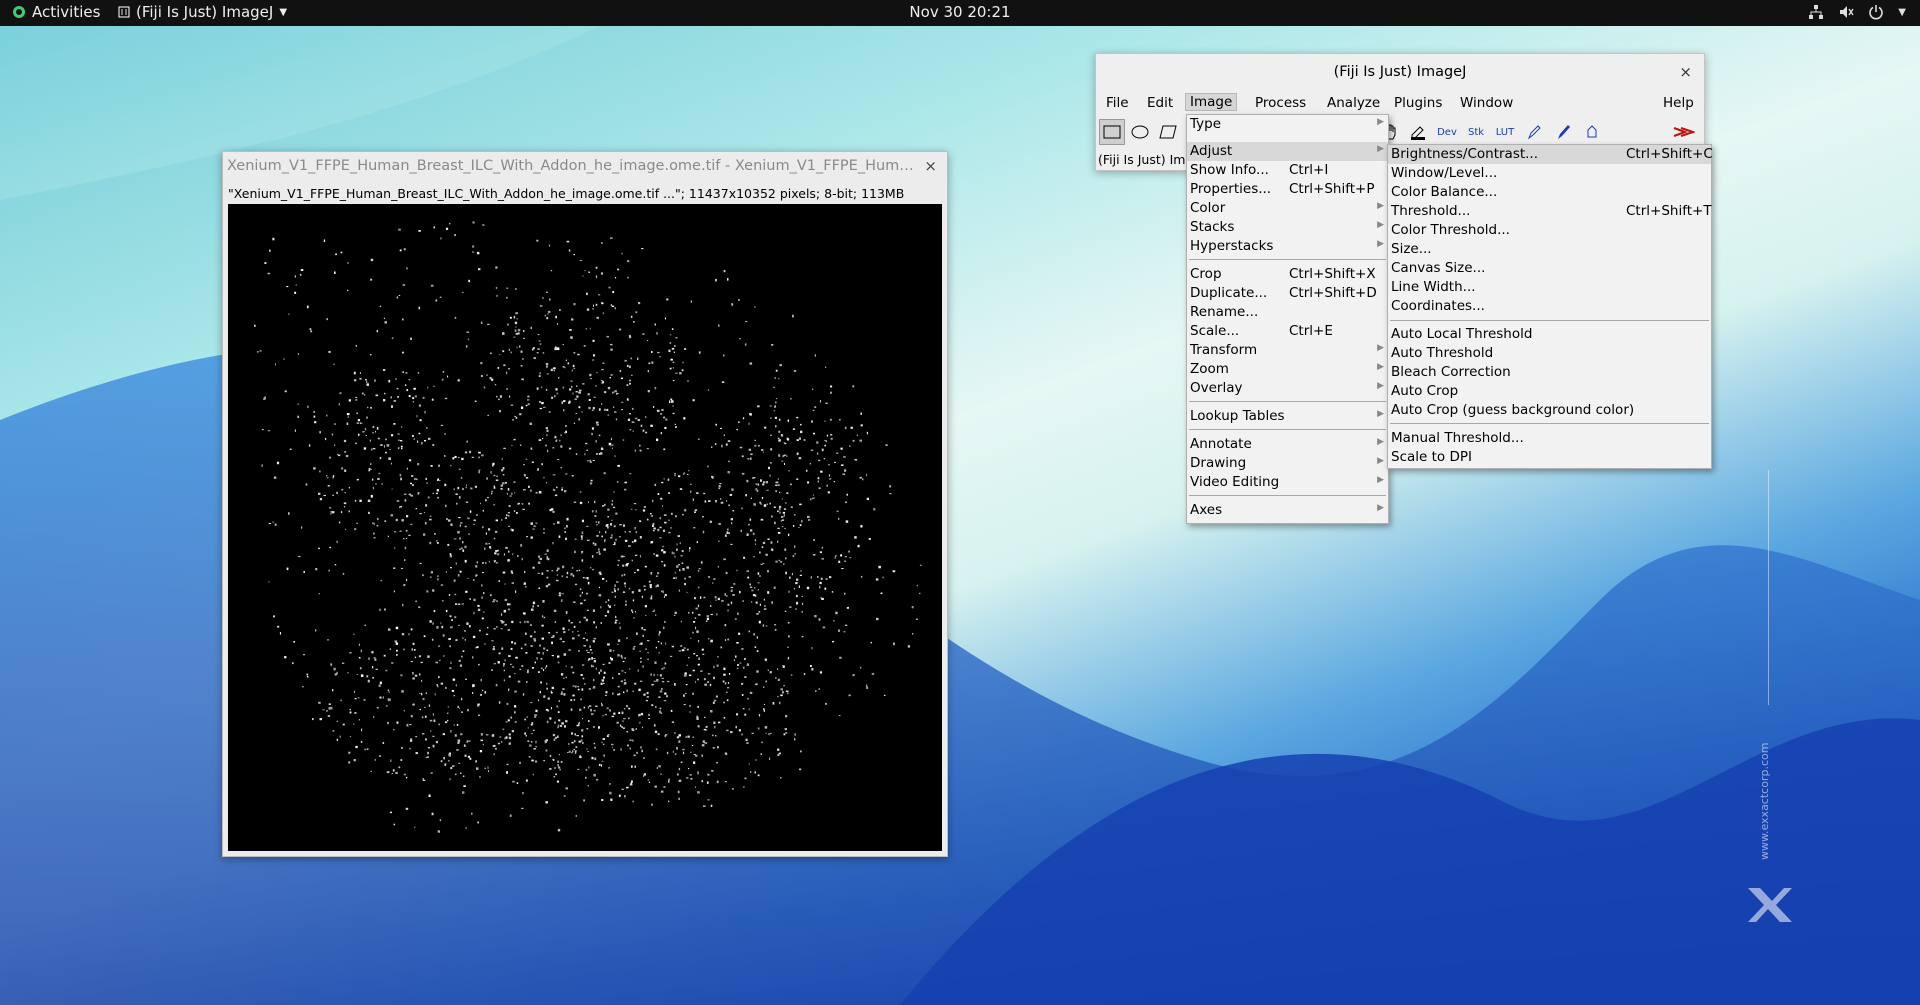 This screenshot has height=1005, width=1920. I want to click on menu-image: Image, so click(1211, 102).